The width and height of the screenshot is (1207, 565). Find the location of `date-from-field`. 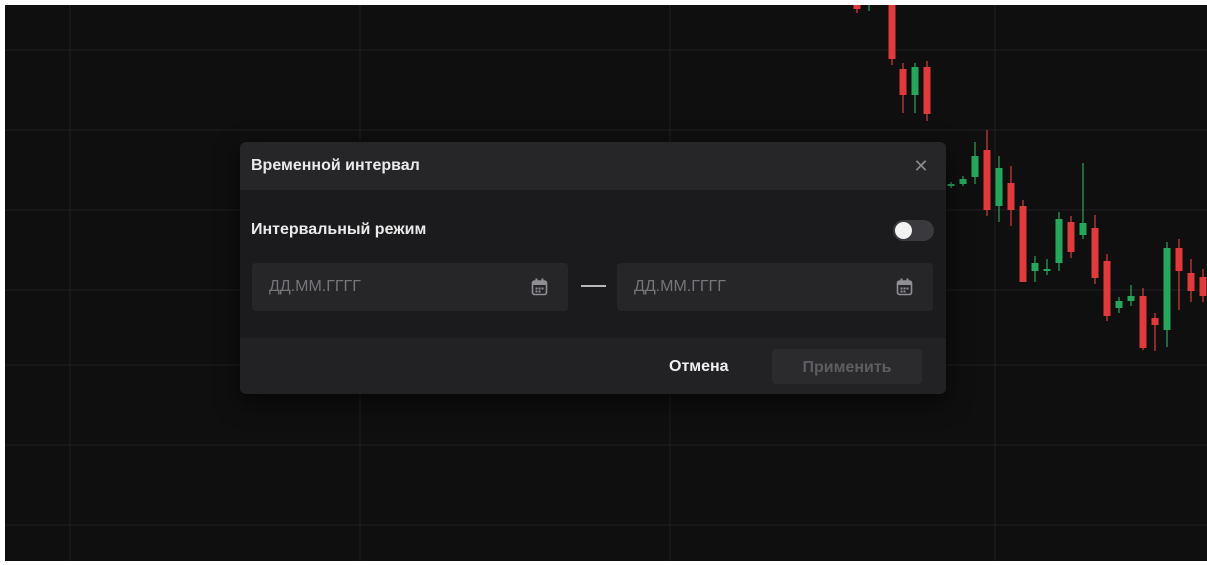

date-from-field is located at coordinates (410, 287).